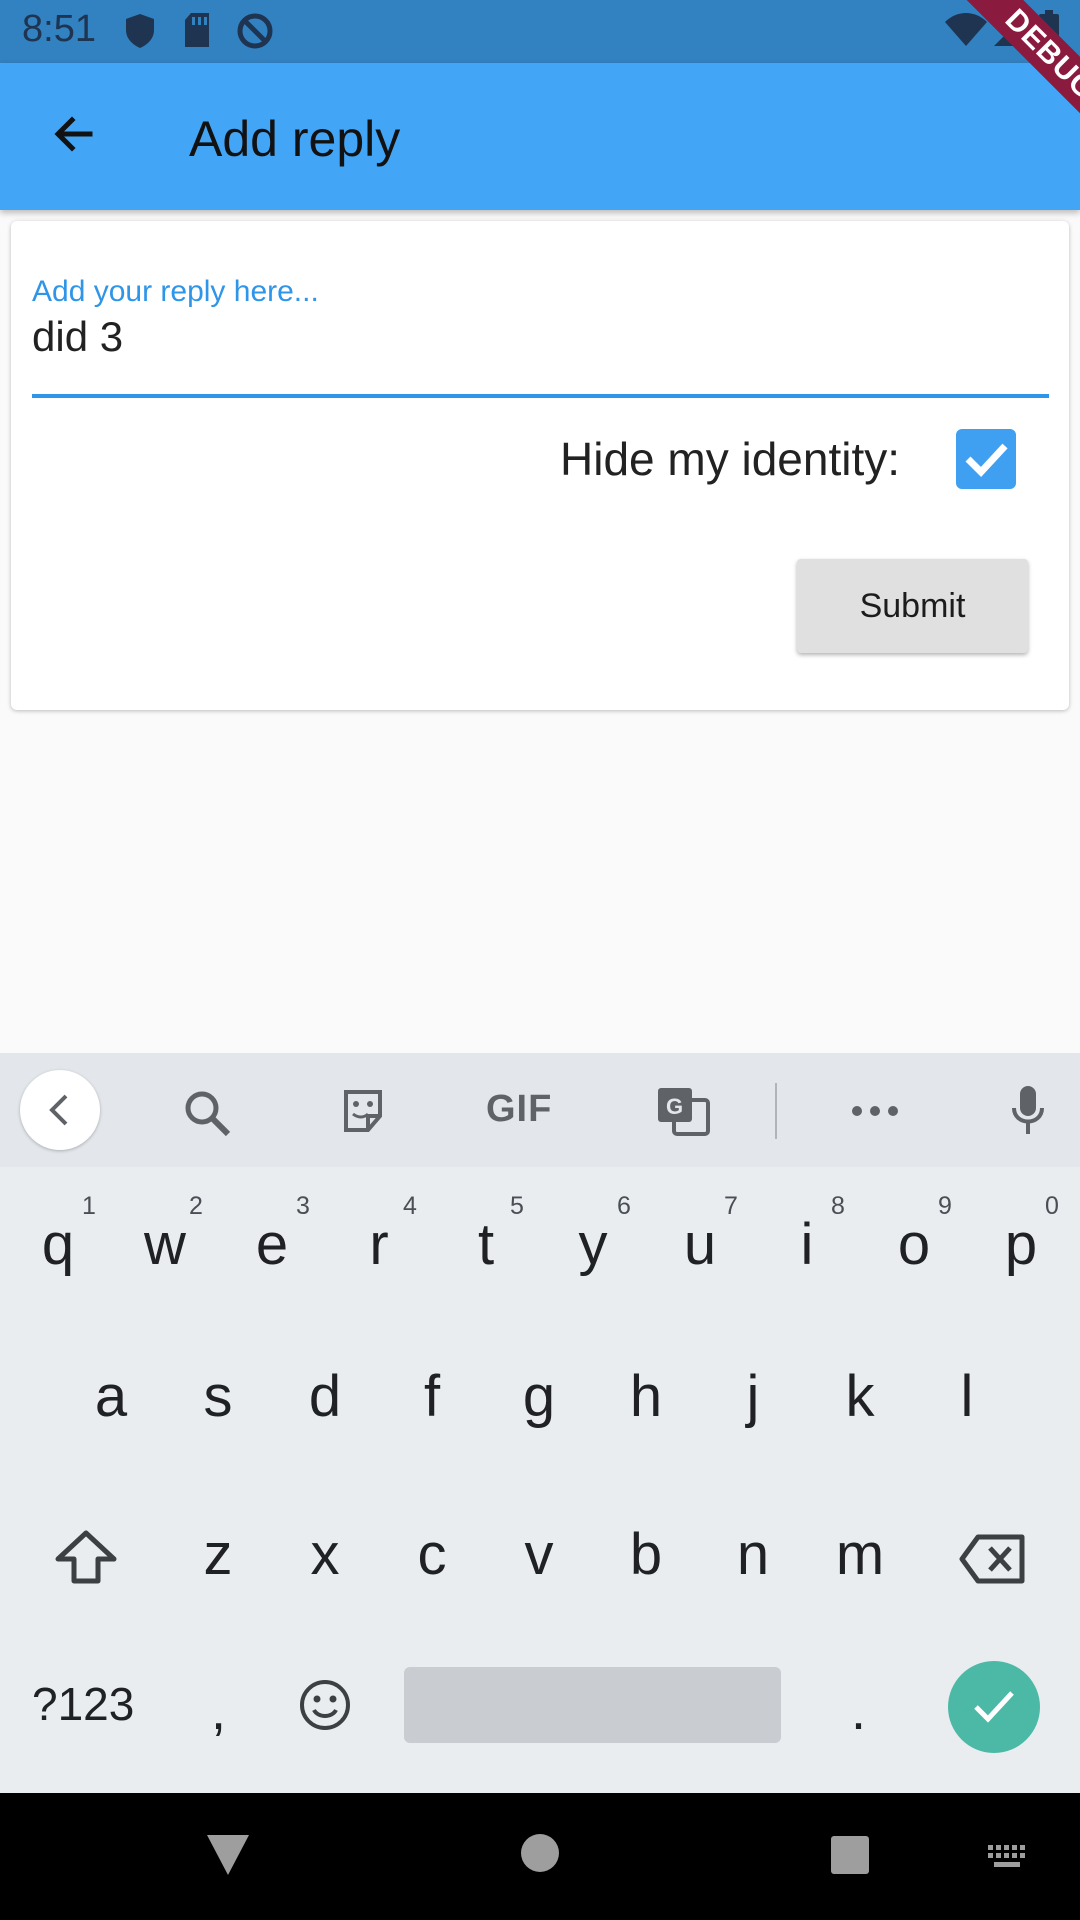 This screenshot has height=1920, width=1080. I want to click on symbols-key: ?123, so click(83, 1704).